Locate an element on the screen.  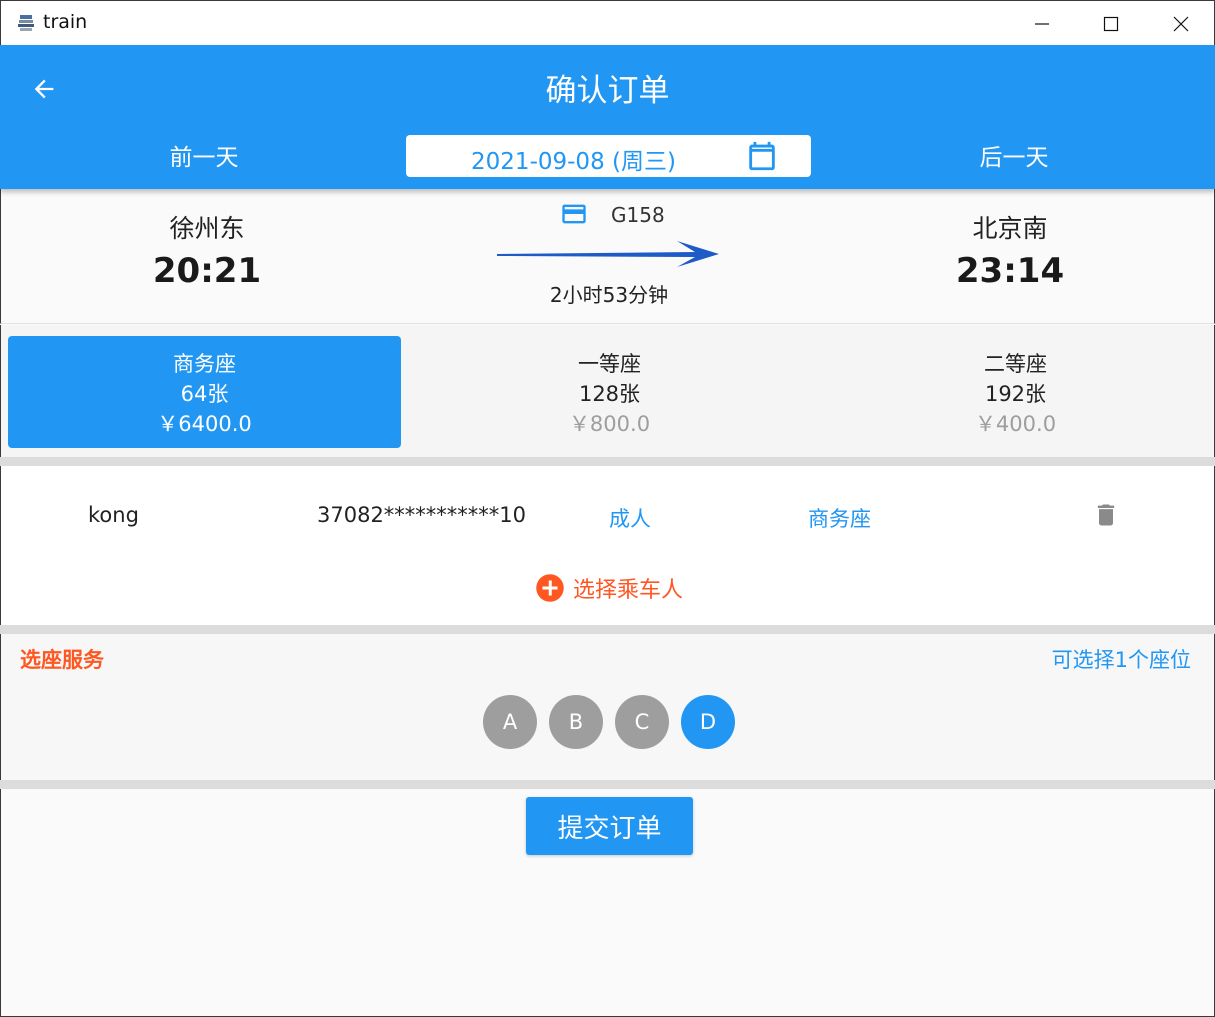
passenger-seat-type-selector: 商务座 is located at coordinates (839, 518).